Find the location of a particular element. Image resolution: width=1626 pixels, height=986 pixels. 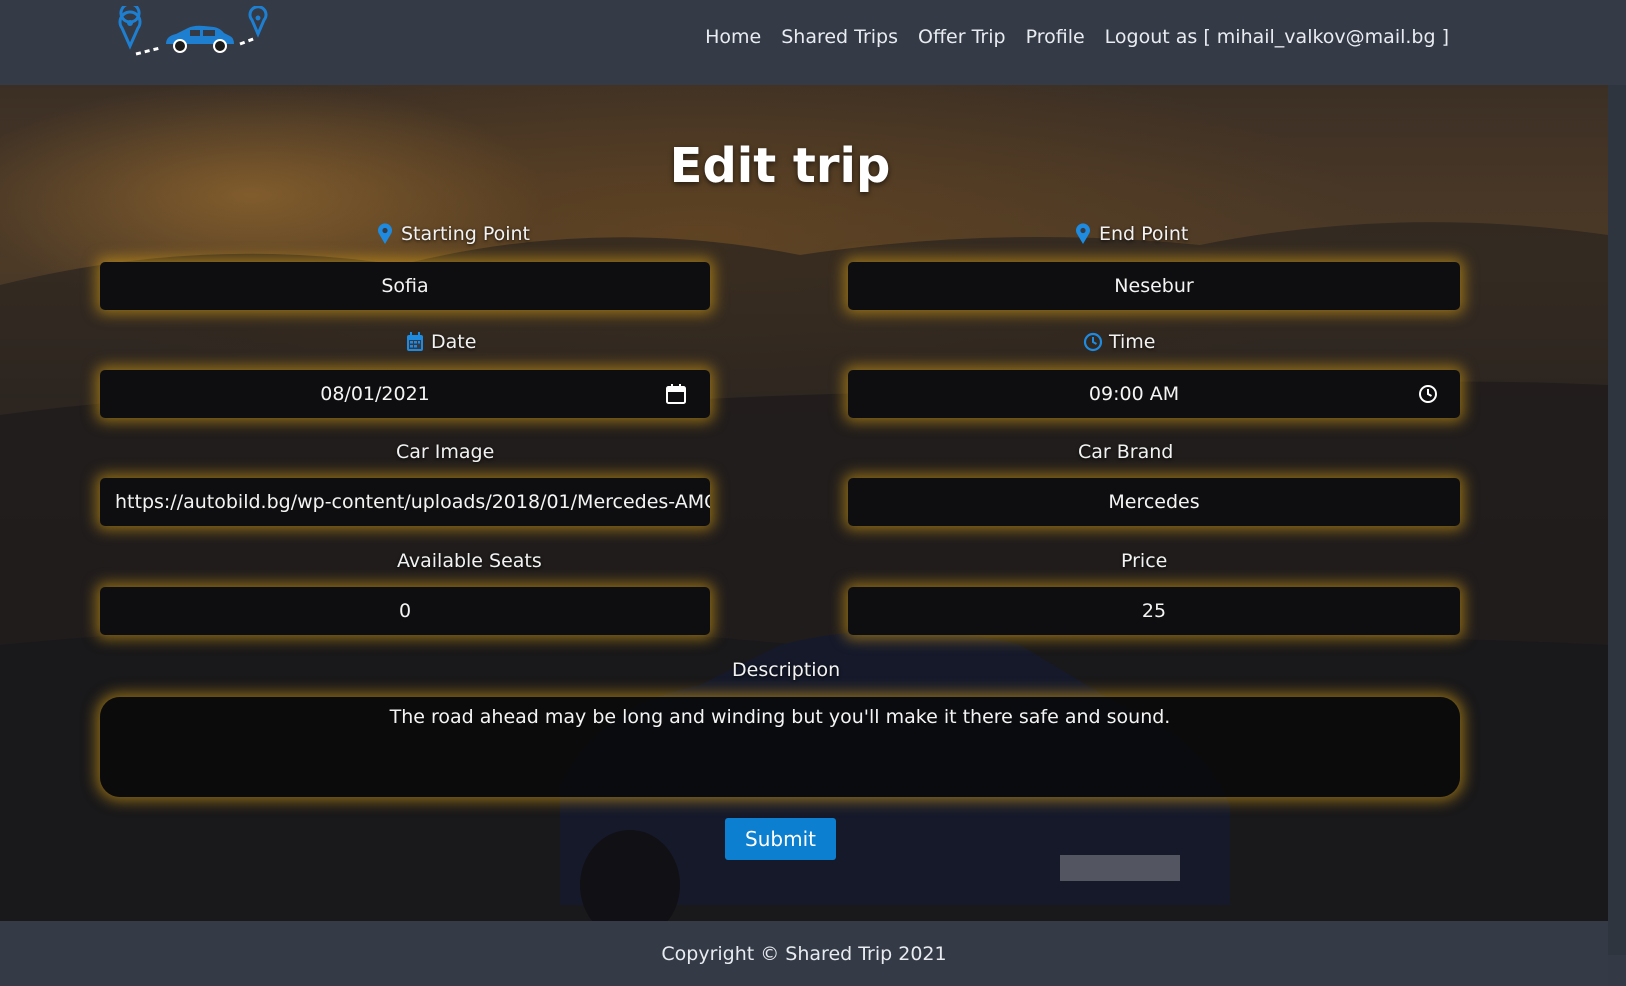

end-point-label: End Point is located at coordinates (1130, 234).